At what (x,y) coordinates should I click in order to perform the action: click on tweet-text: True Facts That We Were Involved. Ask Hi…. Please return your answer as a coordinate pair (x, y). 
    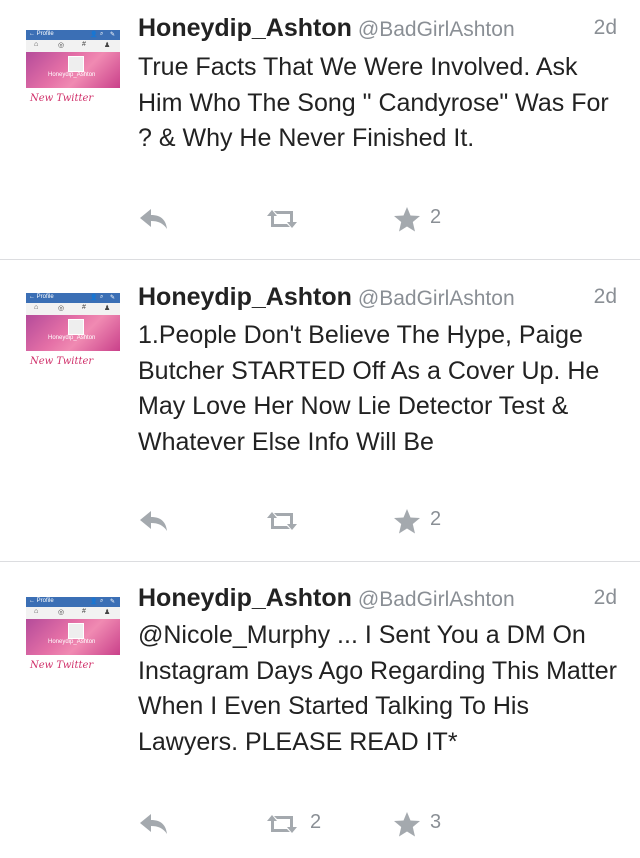
    Looking at the image, I should click on (373, 102).